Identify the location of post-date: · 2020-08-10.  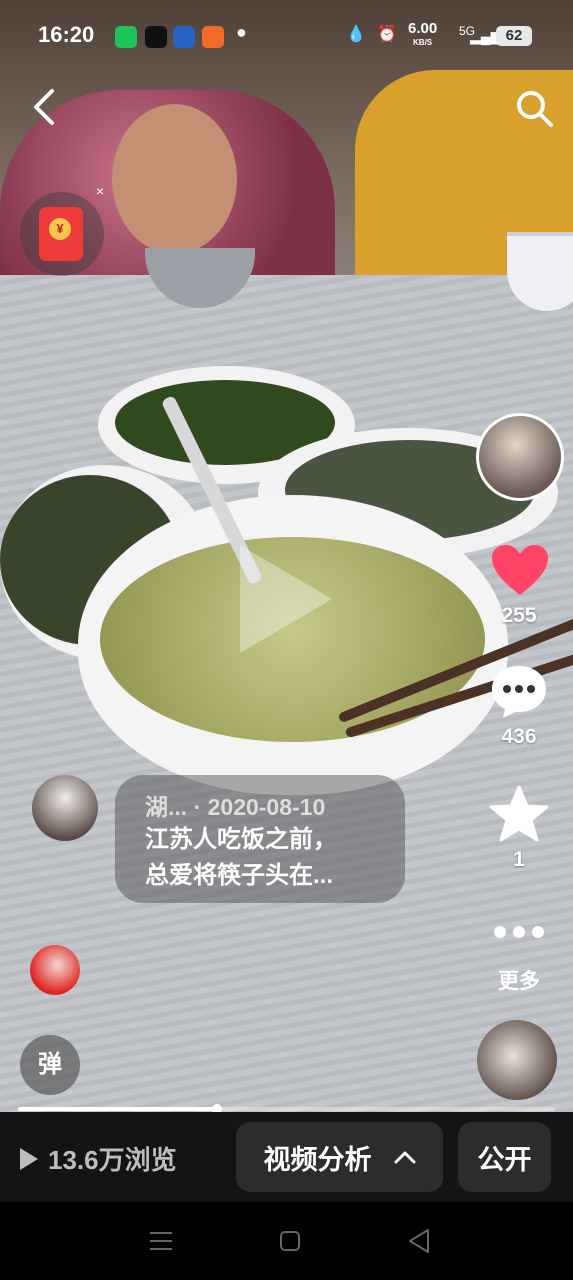
(259, 807).